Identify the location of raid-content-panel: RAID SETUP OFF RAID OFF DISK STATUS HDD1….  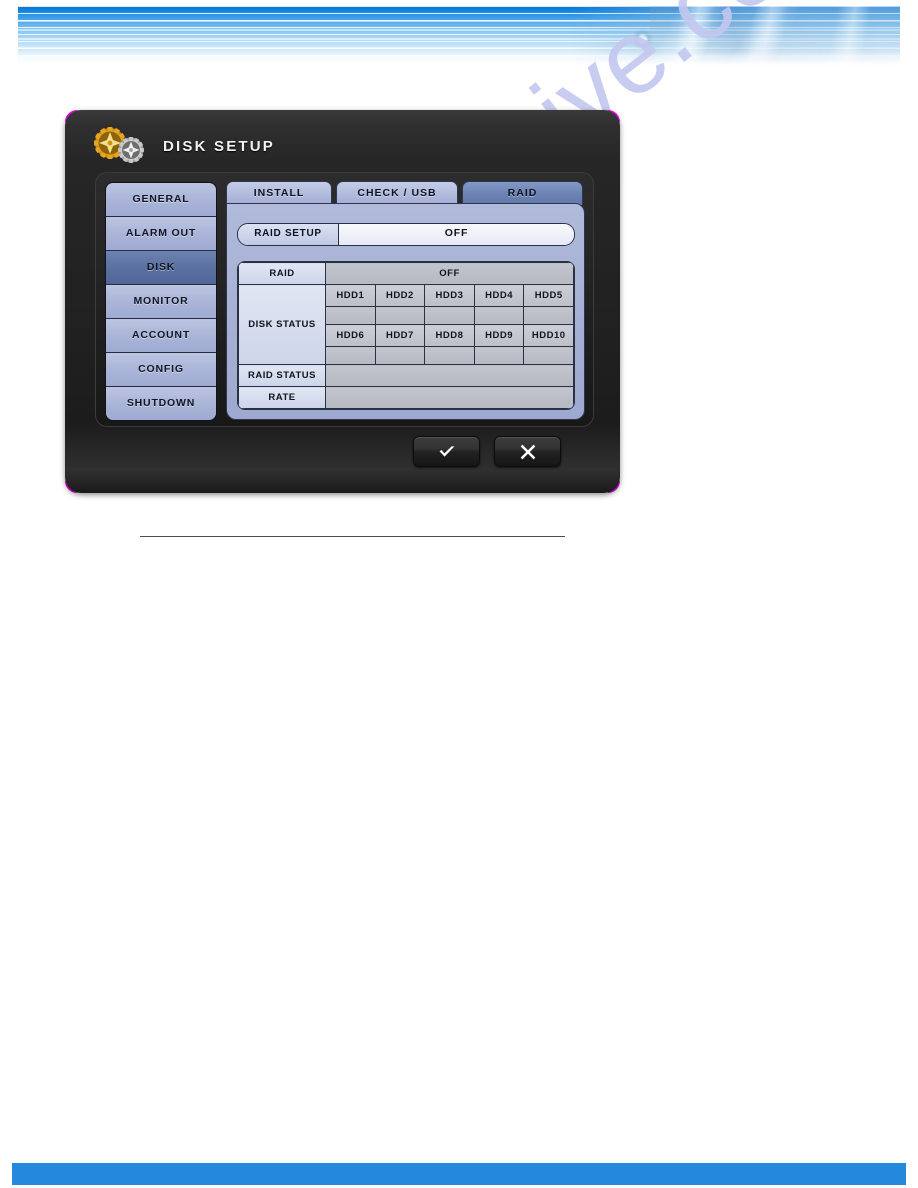
(405, 311).